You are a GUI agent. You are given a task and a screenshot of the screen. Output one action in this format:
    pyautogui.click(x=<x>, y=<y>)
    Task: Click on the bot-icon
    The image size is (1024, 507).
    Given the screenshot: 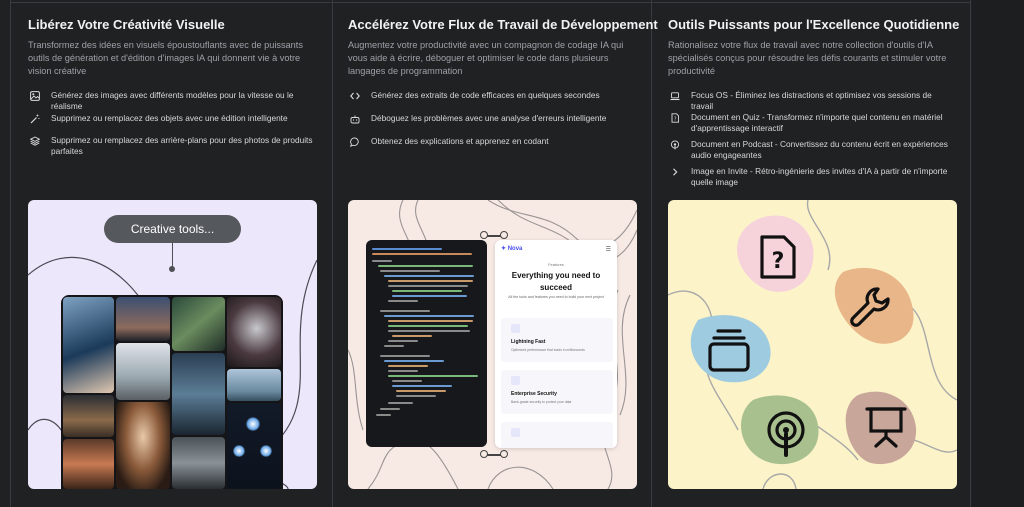 What is the action you would take?
    pyautogui.click(x=355, y=119)
    